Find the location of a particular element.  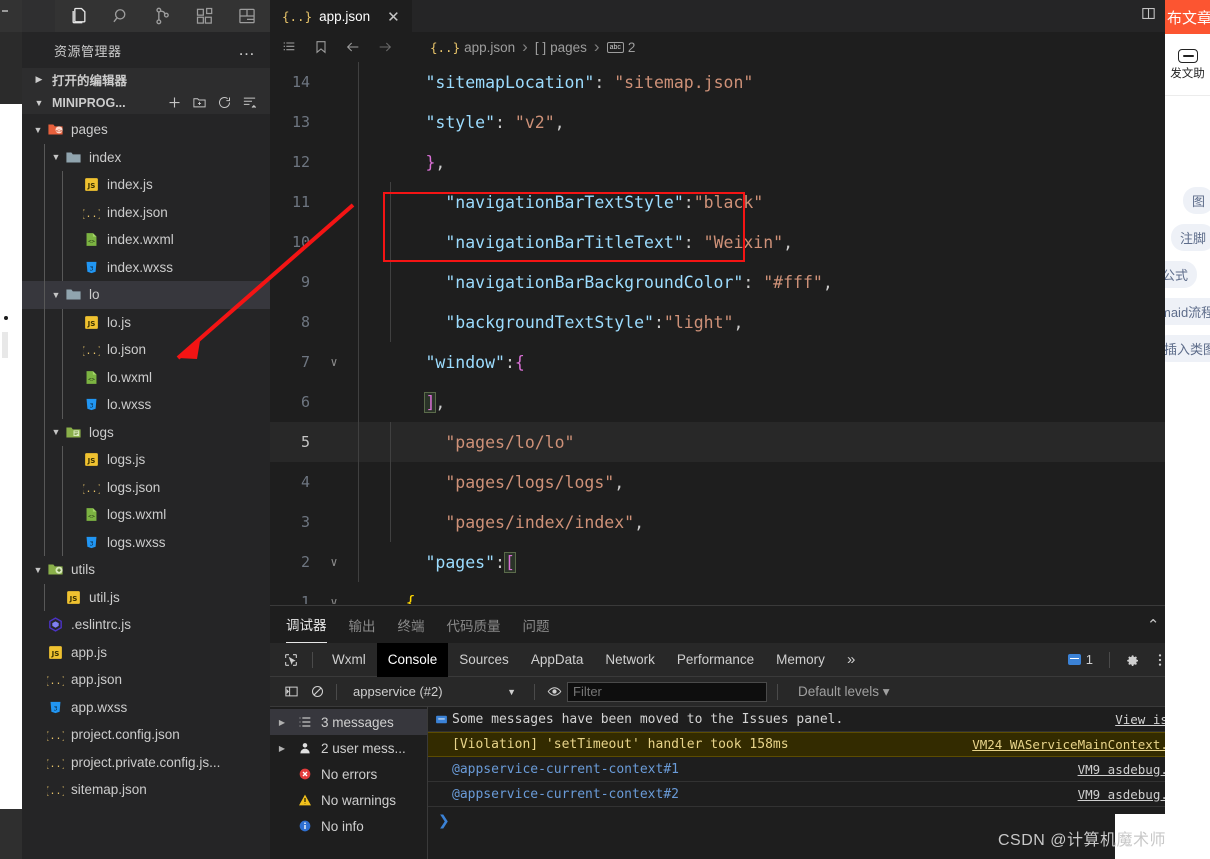

panel-tab-代码质量: 代码质量 is located at coordinates (474, 624).